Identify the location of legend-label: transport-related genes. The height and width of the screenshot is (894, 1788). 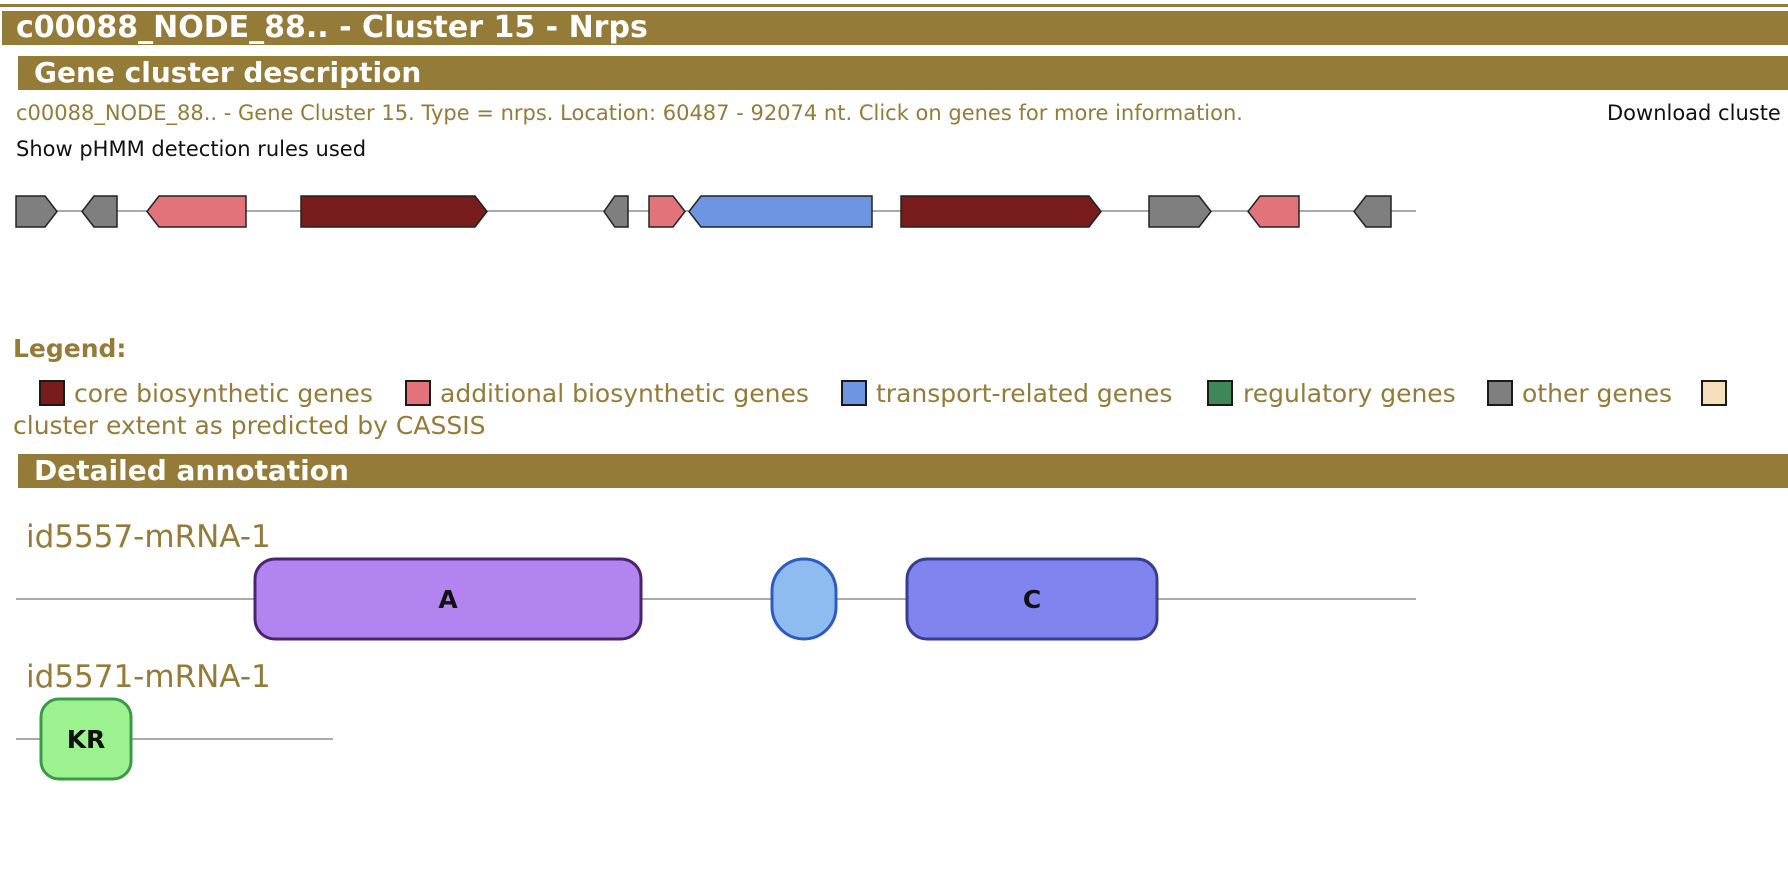
(1024, 393).